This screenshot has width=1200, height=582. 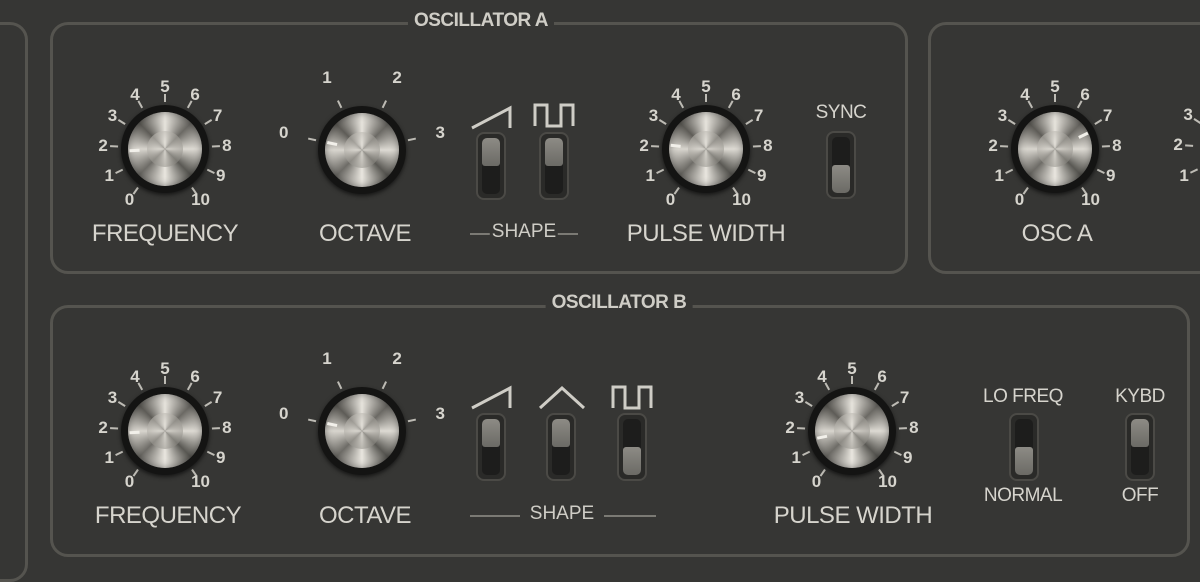 I want to click on osc-b-shape-line-right, so click(x=630, y=516).